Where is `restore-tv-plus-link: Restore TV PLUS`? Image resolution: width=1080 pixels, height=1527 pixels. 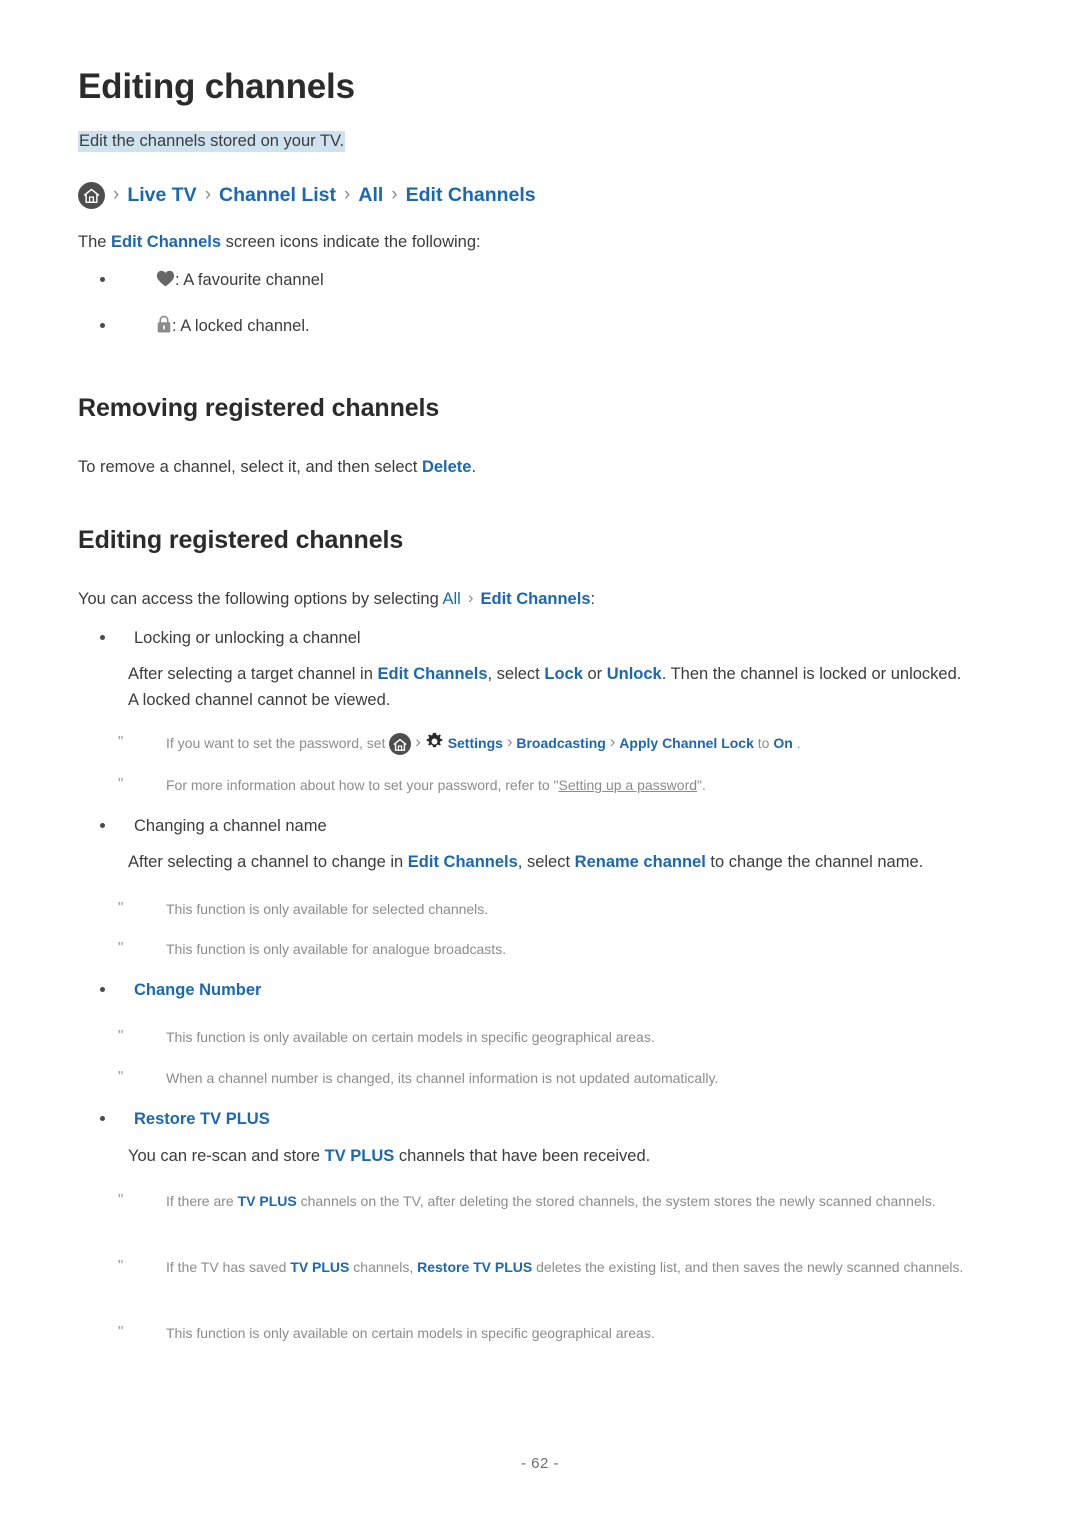 restore-tv-plus-link: Restore TV PLUS is located at coordinates (474, 1267).